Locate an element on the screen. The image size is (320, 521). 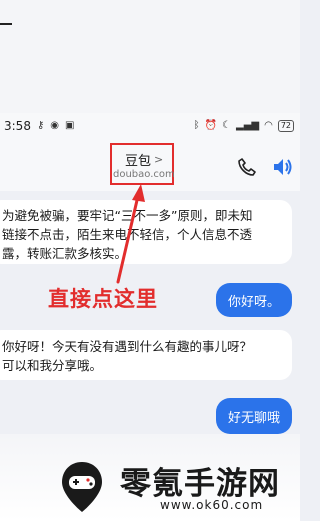
chevron-right-icon: > is located at coordinates (159, 159).